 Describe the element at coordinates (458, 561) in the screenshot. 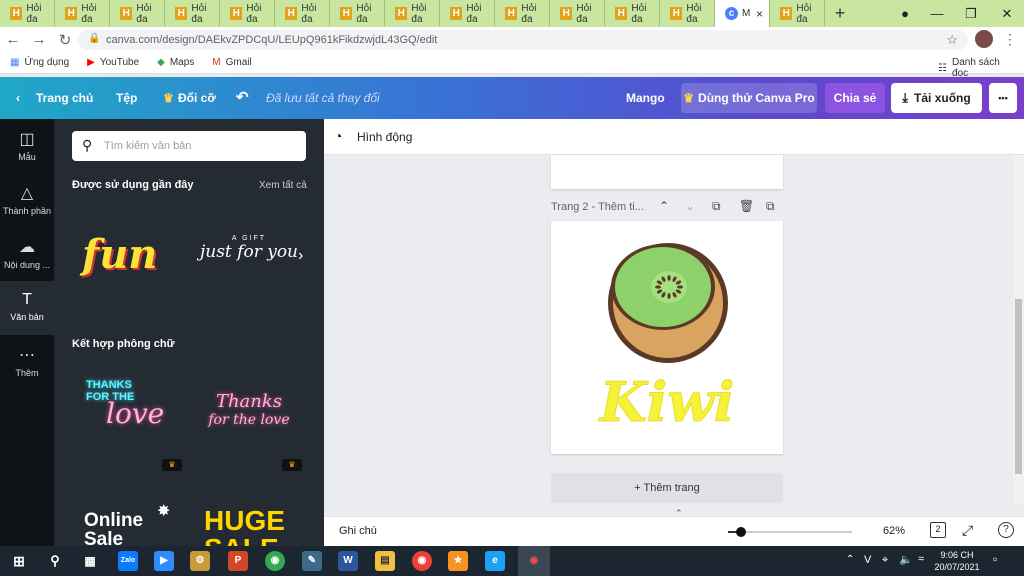

I see `app-2-icon: ★` at that location.